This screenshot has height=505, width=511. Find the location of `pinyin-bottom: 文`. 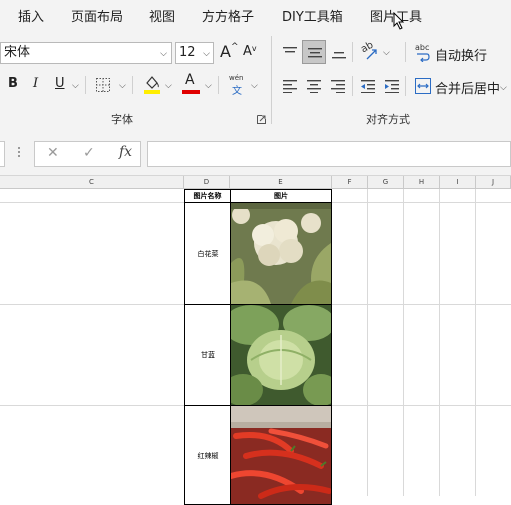

pinyin-bottom: 文 is located at coordinates (237, 91).